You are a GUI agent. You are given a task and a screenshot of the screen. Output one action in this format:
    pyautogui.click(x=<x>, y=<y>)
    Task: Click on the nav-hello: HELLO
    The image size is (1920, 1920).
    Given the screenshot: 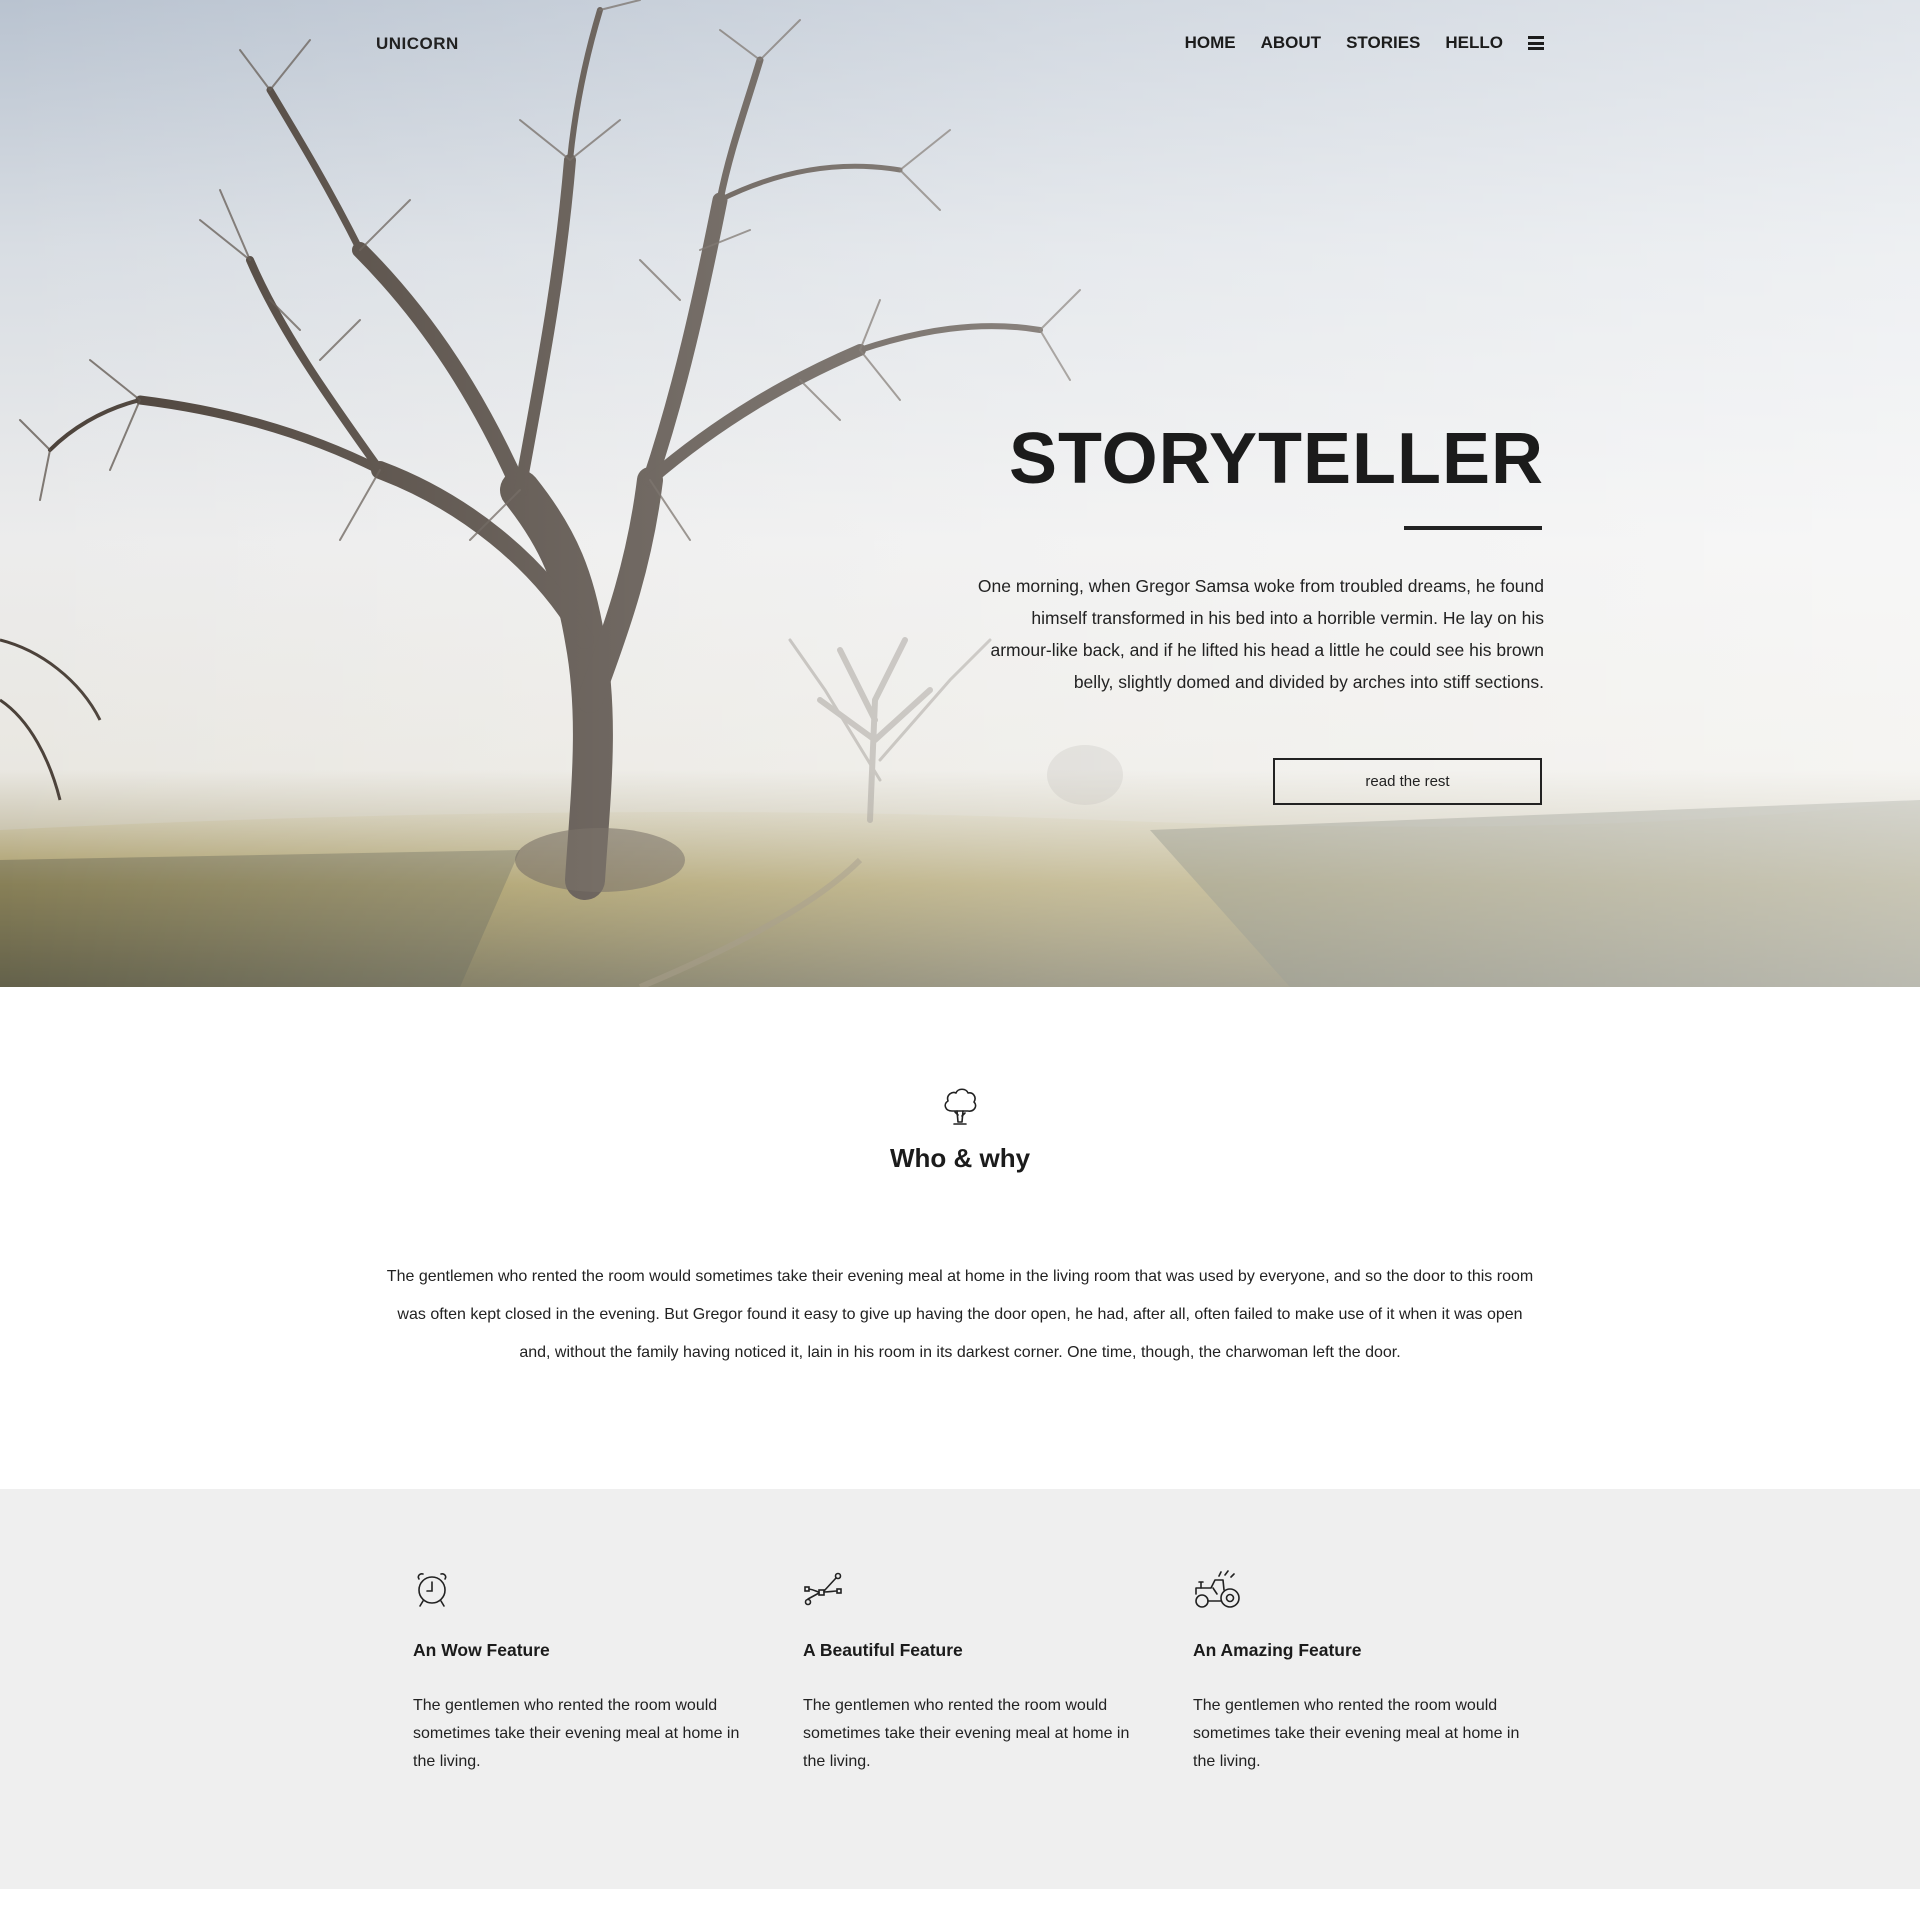 What is the action you would take?
    pyautogui.click(x=1474, y=43)
    